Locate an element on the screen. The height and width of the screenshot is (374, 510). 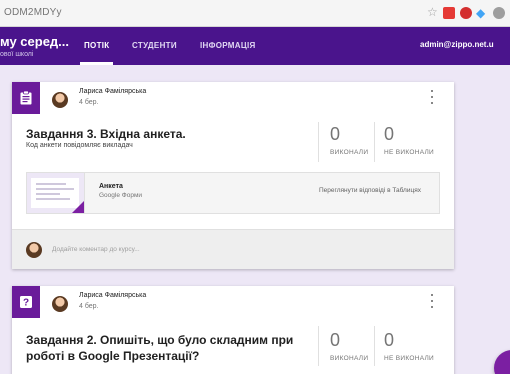
view-responses-link: Переглянути відповіді в Таблицях is located at coordinates (370, 190).